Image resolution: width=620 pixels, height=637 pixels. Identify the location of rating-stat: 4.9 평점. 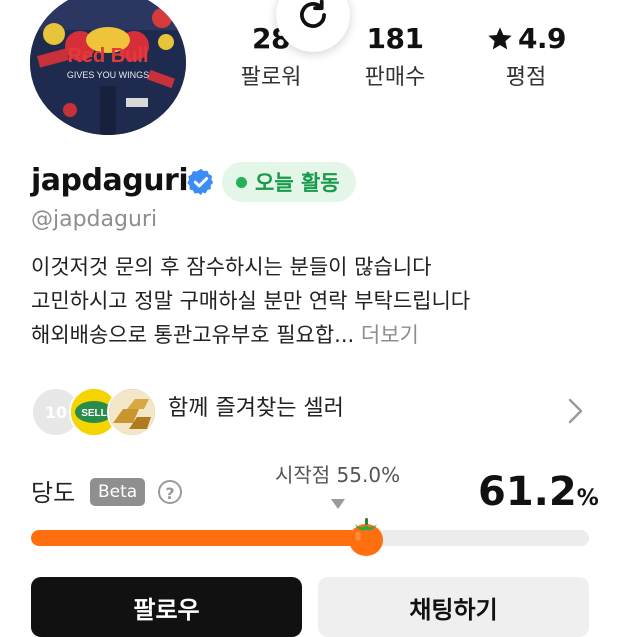
(526, 57).